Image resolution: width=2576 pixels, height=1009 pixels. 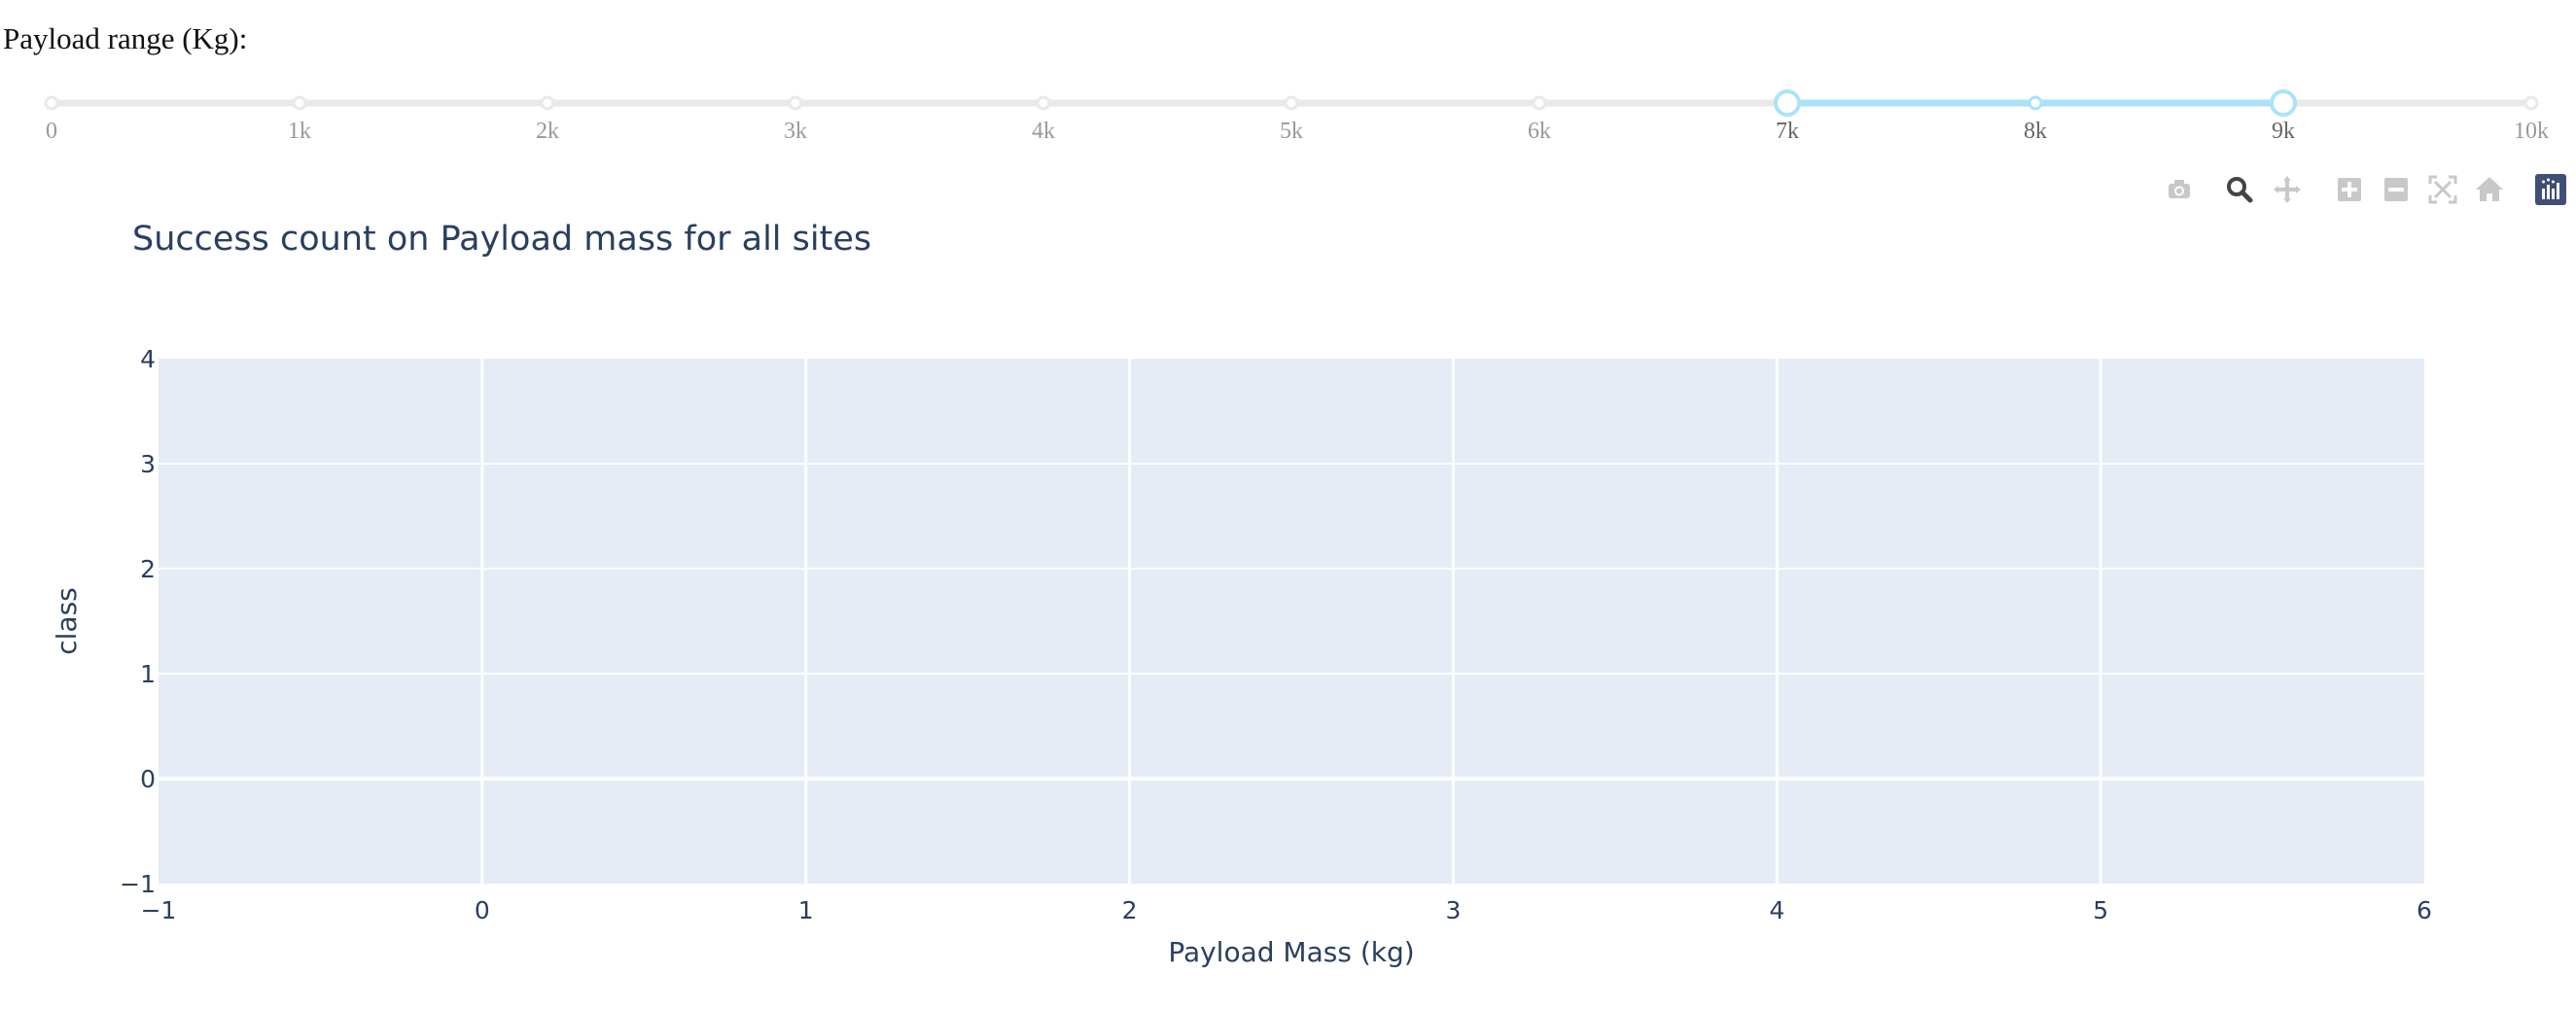 I want to click on x-axis-label: Payload Mass (kg), so click(x=1291, y=952).